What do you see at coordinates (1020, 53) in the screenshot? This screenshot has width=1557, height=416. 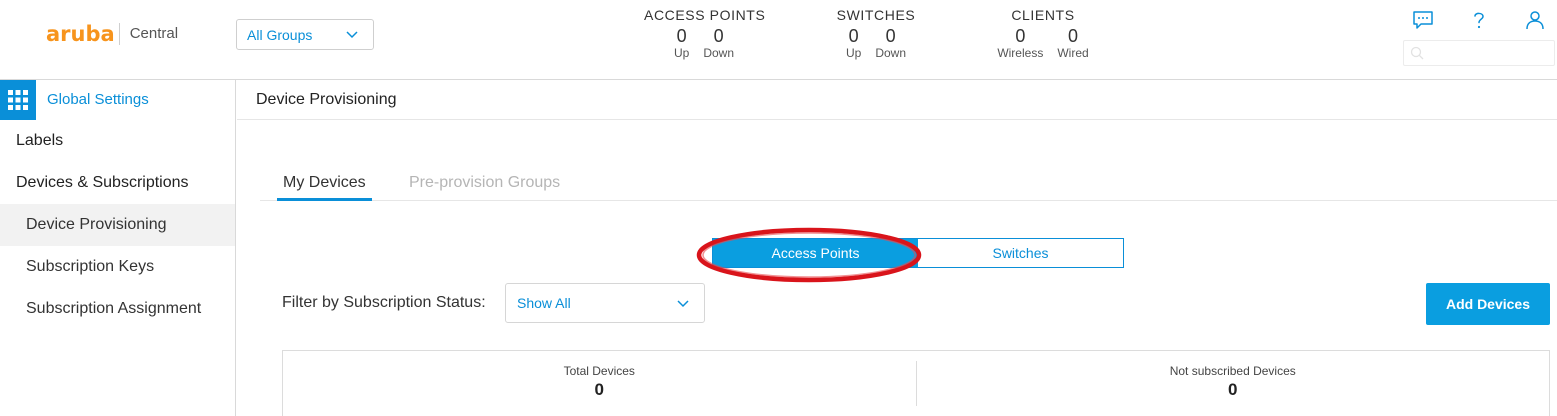 I see `wireless-label: Wireless` at bounding box center [1020, 53].